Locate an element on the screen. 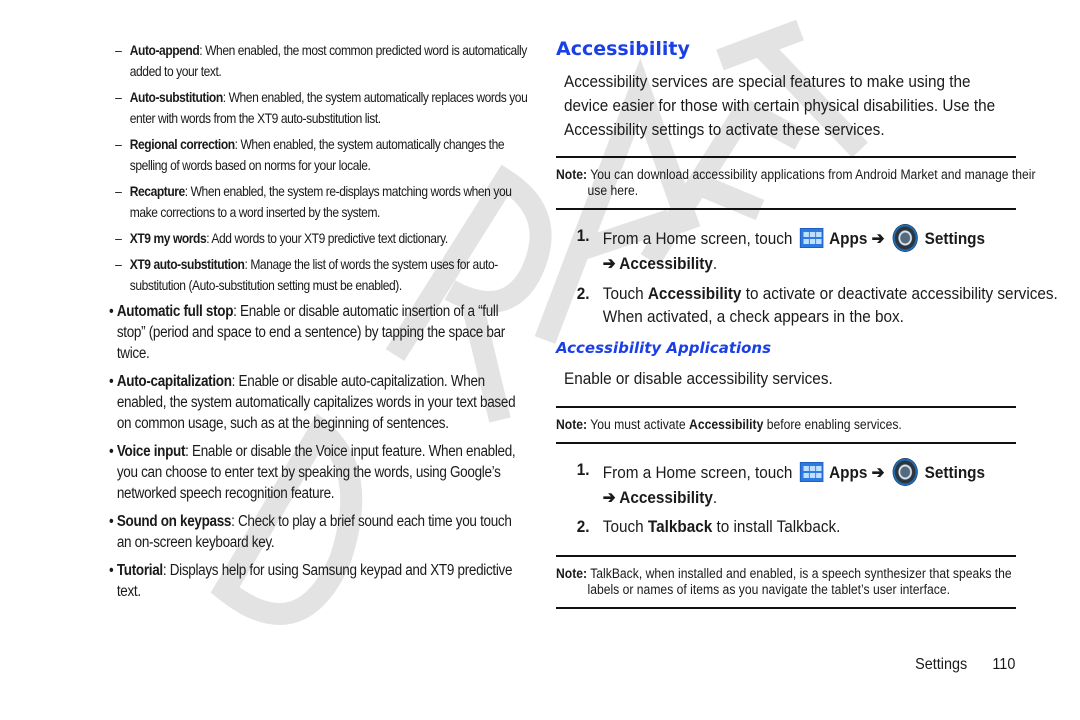 The width and height of the screenshot is (1080, 720). item-term: Sound on keypass is located at coordinates (174, 521).